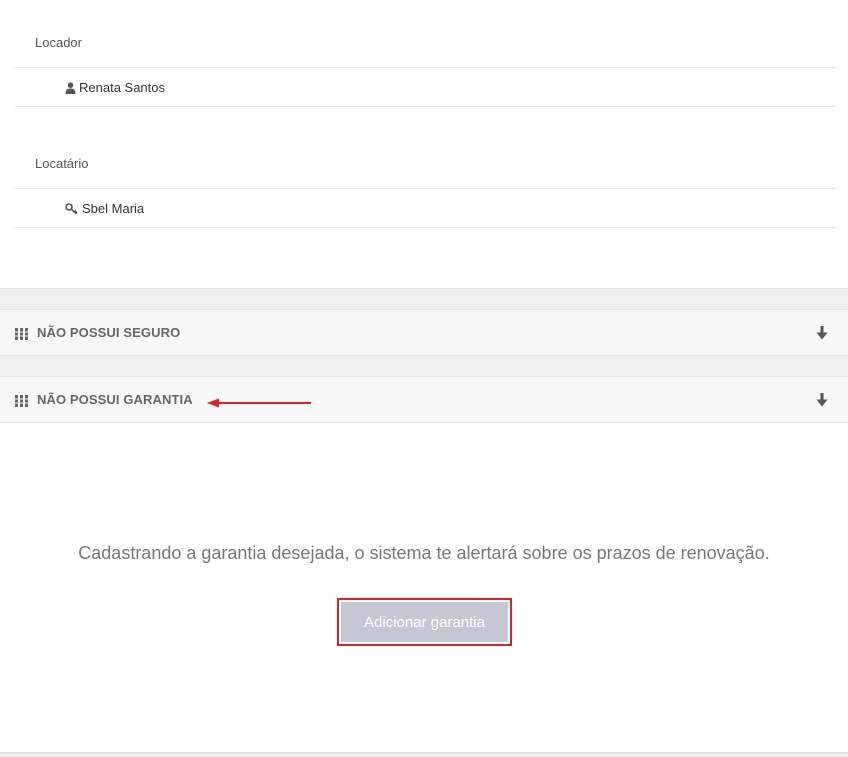 The image size is (848, 757). Describe the element at coordinates (70, 87) in the screenshot. I see `user-icon` at that location.